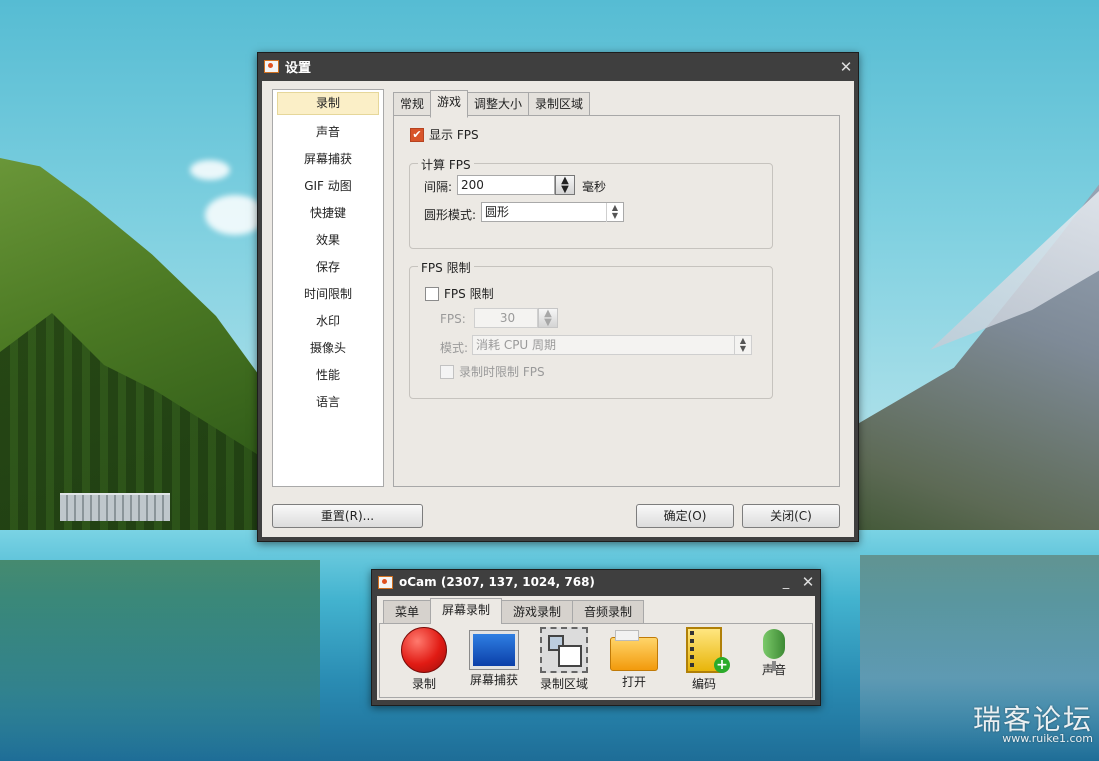 This screenshot has width=1099, height=761. What do you see at coordinates (596, 660) in the screenshot?
I see `ocam-toolbar: 录制 屏幕捕获 录制区域 打开 编码 声音` at bounding box center [596, 660].